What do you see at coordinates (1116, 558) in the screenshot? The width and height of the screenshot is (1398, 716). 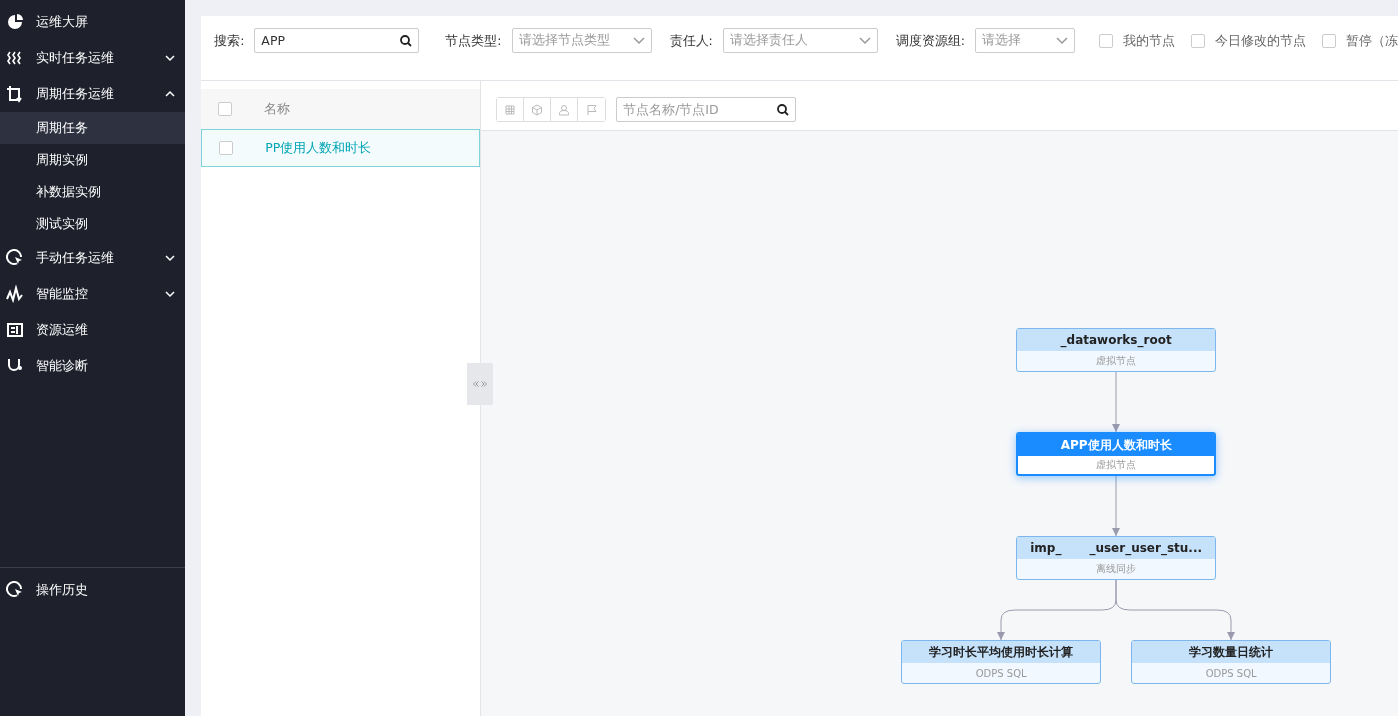 I see `task-node: imp_ _user_user_stu... 离线同步` at bounding box center [1116, 558].